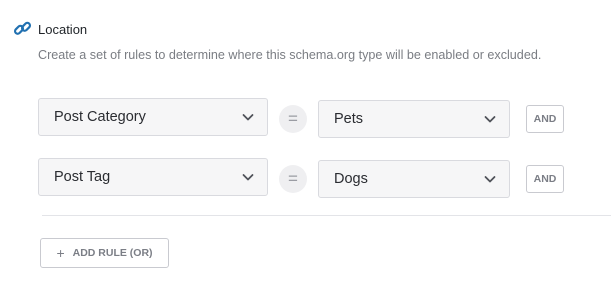 Image resolution: width=611 pixels, height=299 pixels. I want to click on value-select: Pets, so click(414, 119).